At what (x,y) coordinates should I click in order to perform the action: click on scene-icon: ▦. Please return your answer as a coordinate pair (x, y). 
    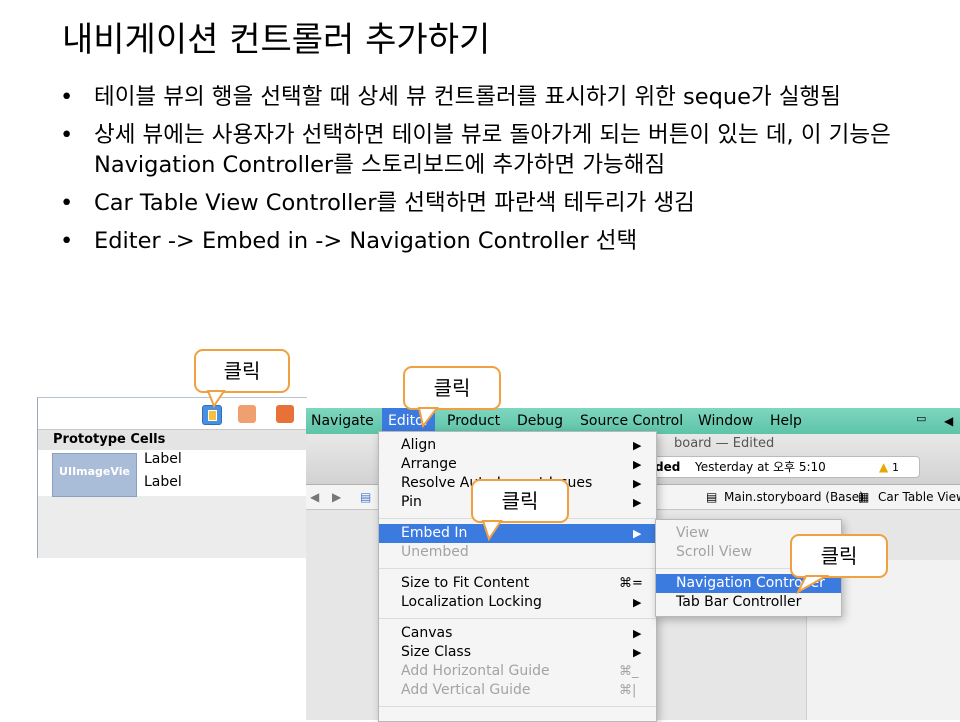
    Looking at the image, I should click on (864, 497).